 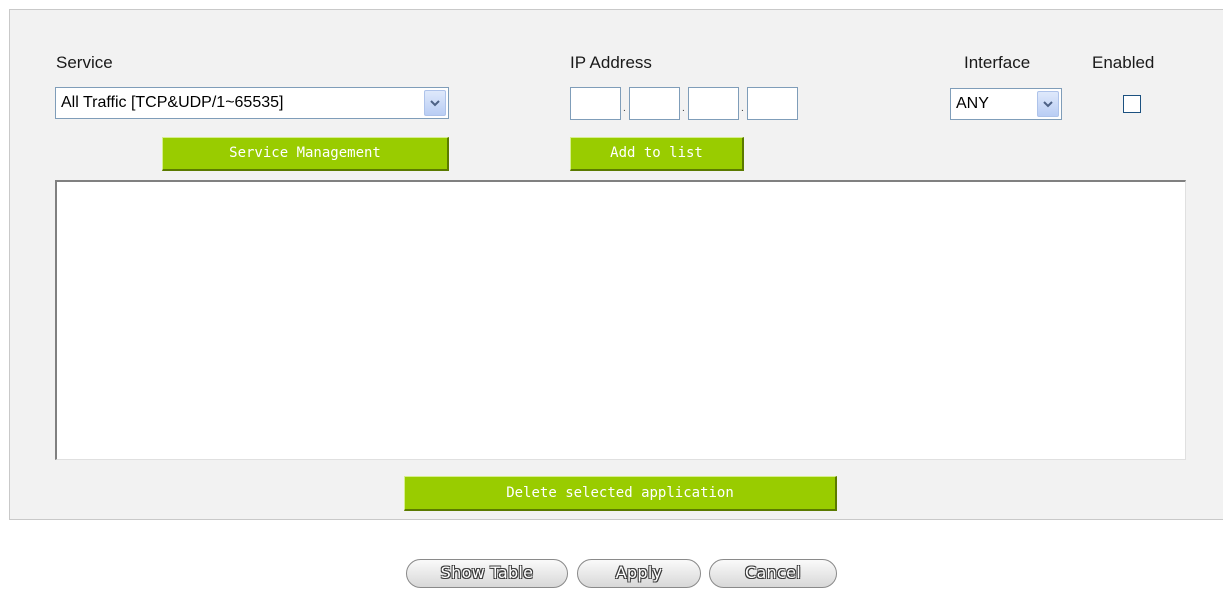 What do you see at coordinates (713, 103) in the screenshot?
I see `ip-octet-3-input` at bounding box center [713, 103].